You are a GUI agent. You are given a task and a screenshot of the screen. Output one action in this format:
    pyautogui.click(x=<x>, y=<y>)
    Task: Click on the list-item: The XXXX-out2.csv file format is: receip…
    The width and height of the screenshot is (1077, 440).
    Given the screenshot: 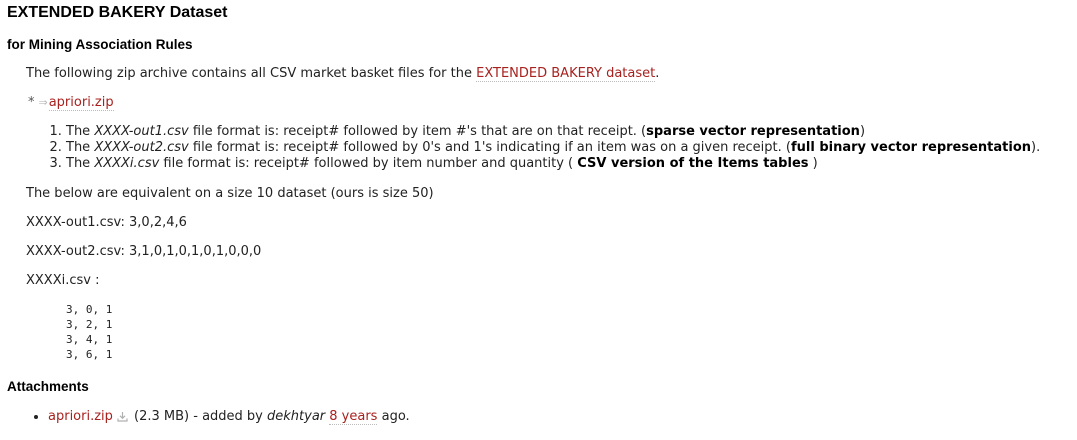 What is the action you would take?
    pyautogui.click(x=553, y=148)
    